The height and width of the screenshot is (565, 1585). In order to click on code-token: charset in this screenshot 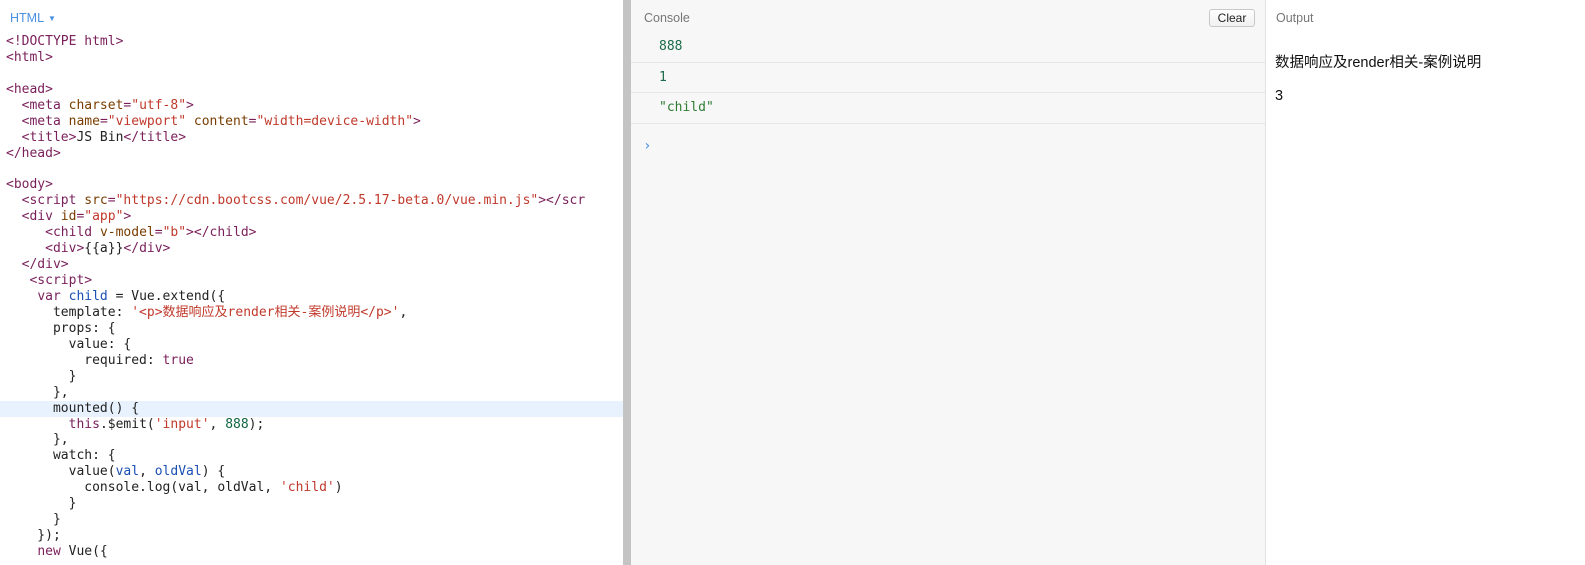, I will do `click(96, 105)`.